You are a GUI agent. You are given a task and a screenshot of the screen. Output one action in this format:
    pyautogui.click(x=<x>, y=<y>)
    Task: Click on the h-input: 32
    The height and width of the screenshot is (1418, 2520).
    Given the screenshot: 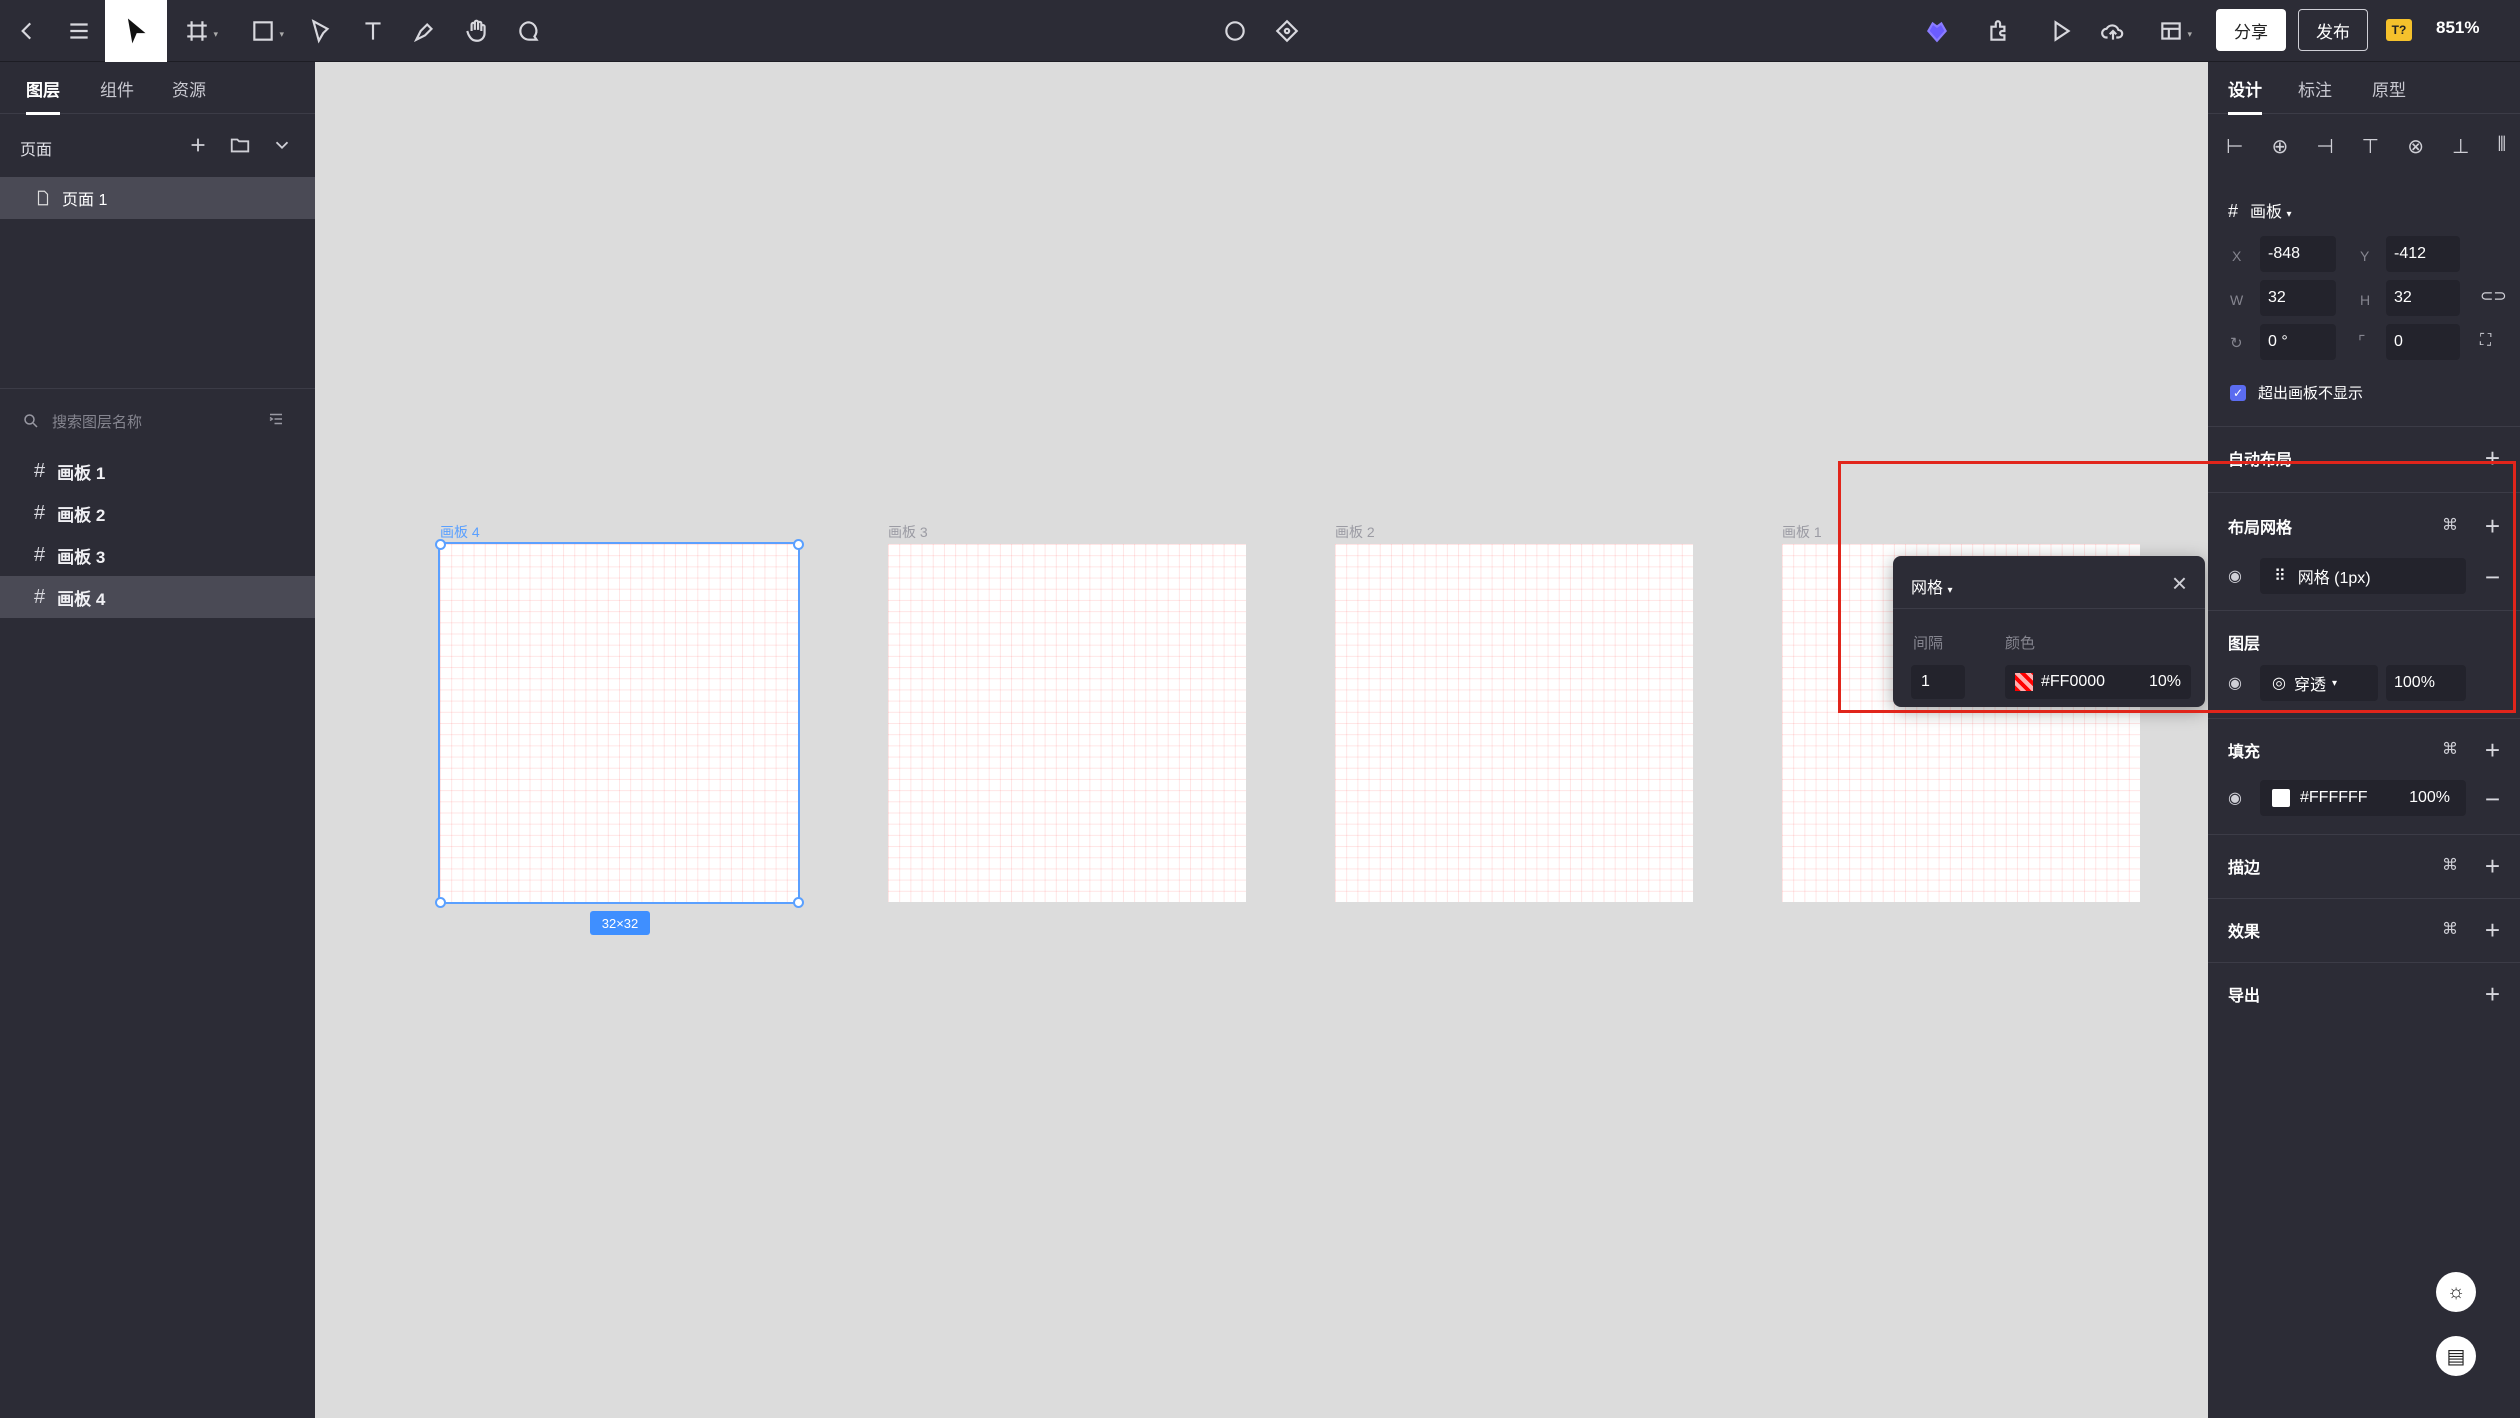 What is the action you would take?
    pyautogui.click(x=2423, y=298)
    